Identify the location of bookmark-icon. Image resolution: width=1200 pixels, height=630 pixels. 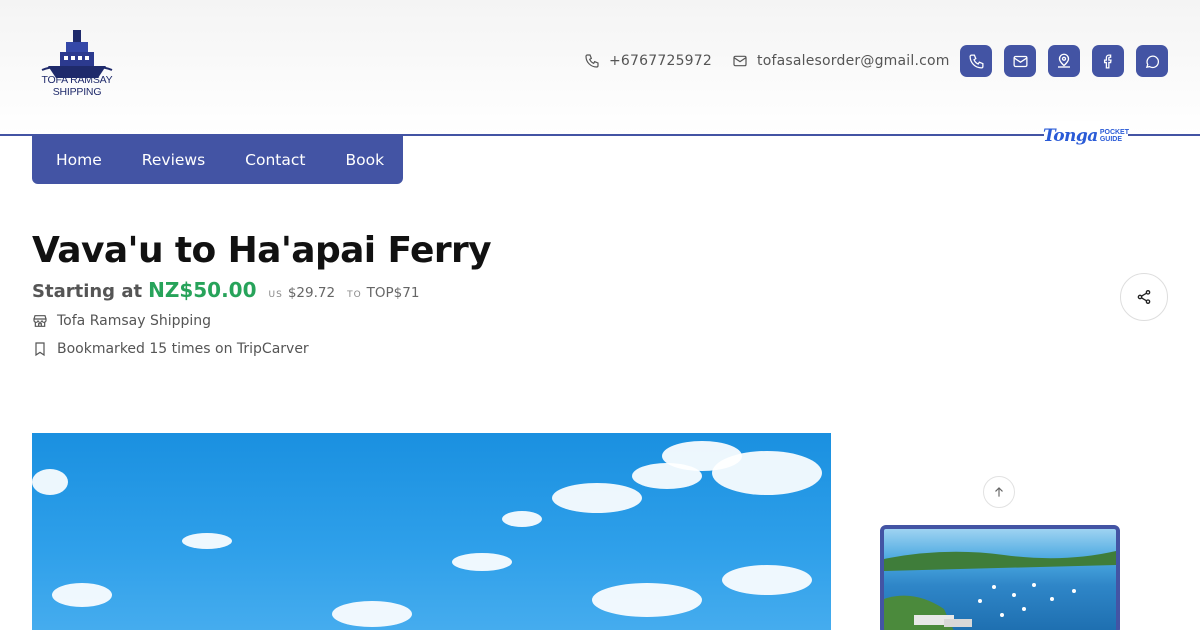
(40, 349).